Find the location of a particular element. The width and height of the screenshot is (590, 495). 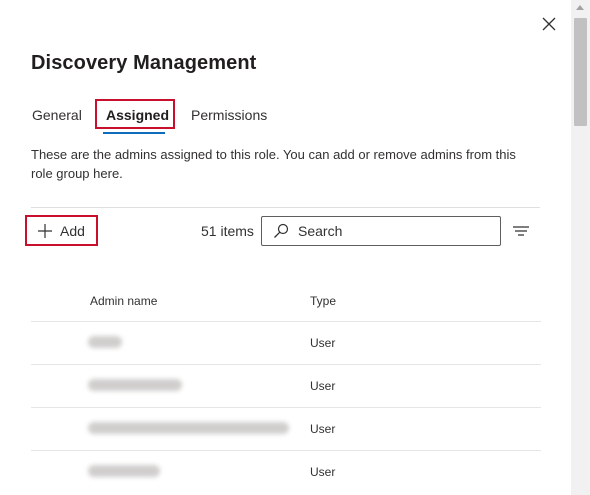

divider is located at coordinates (285, 207).